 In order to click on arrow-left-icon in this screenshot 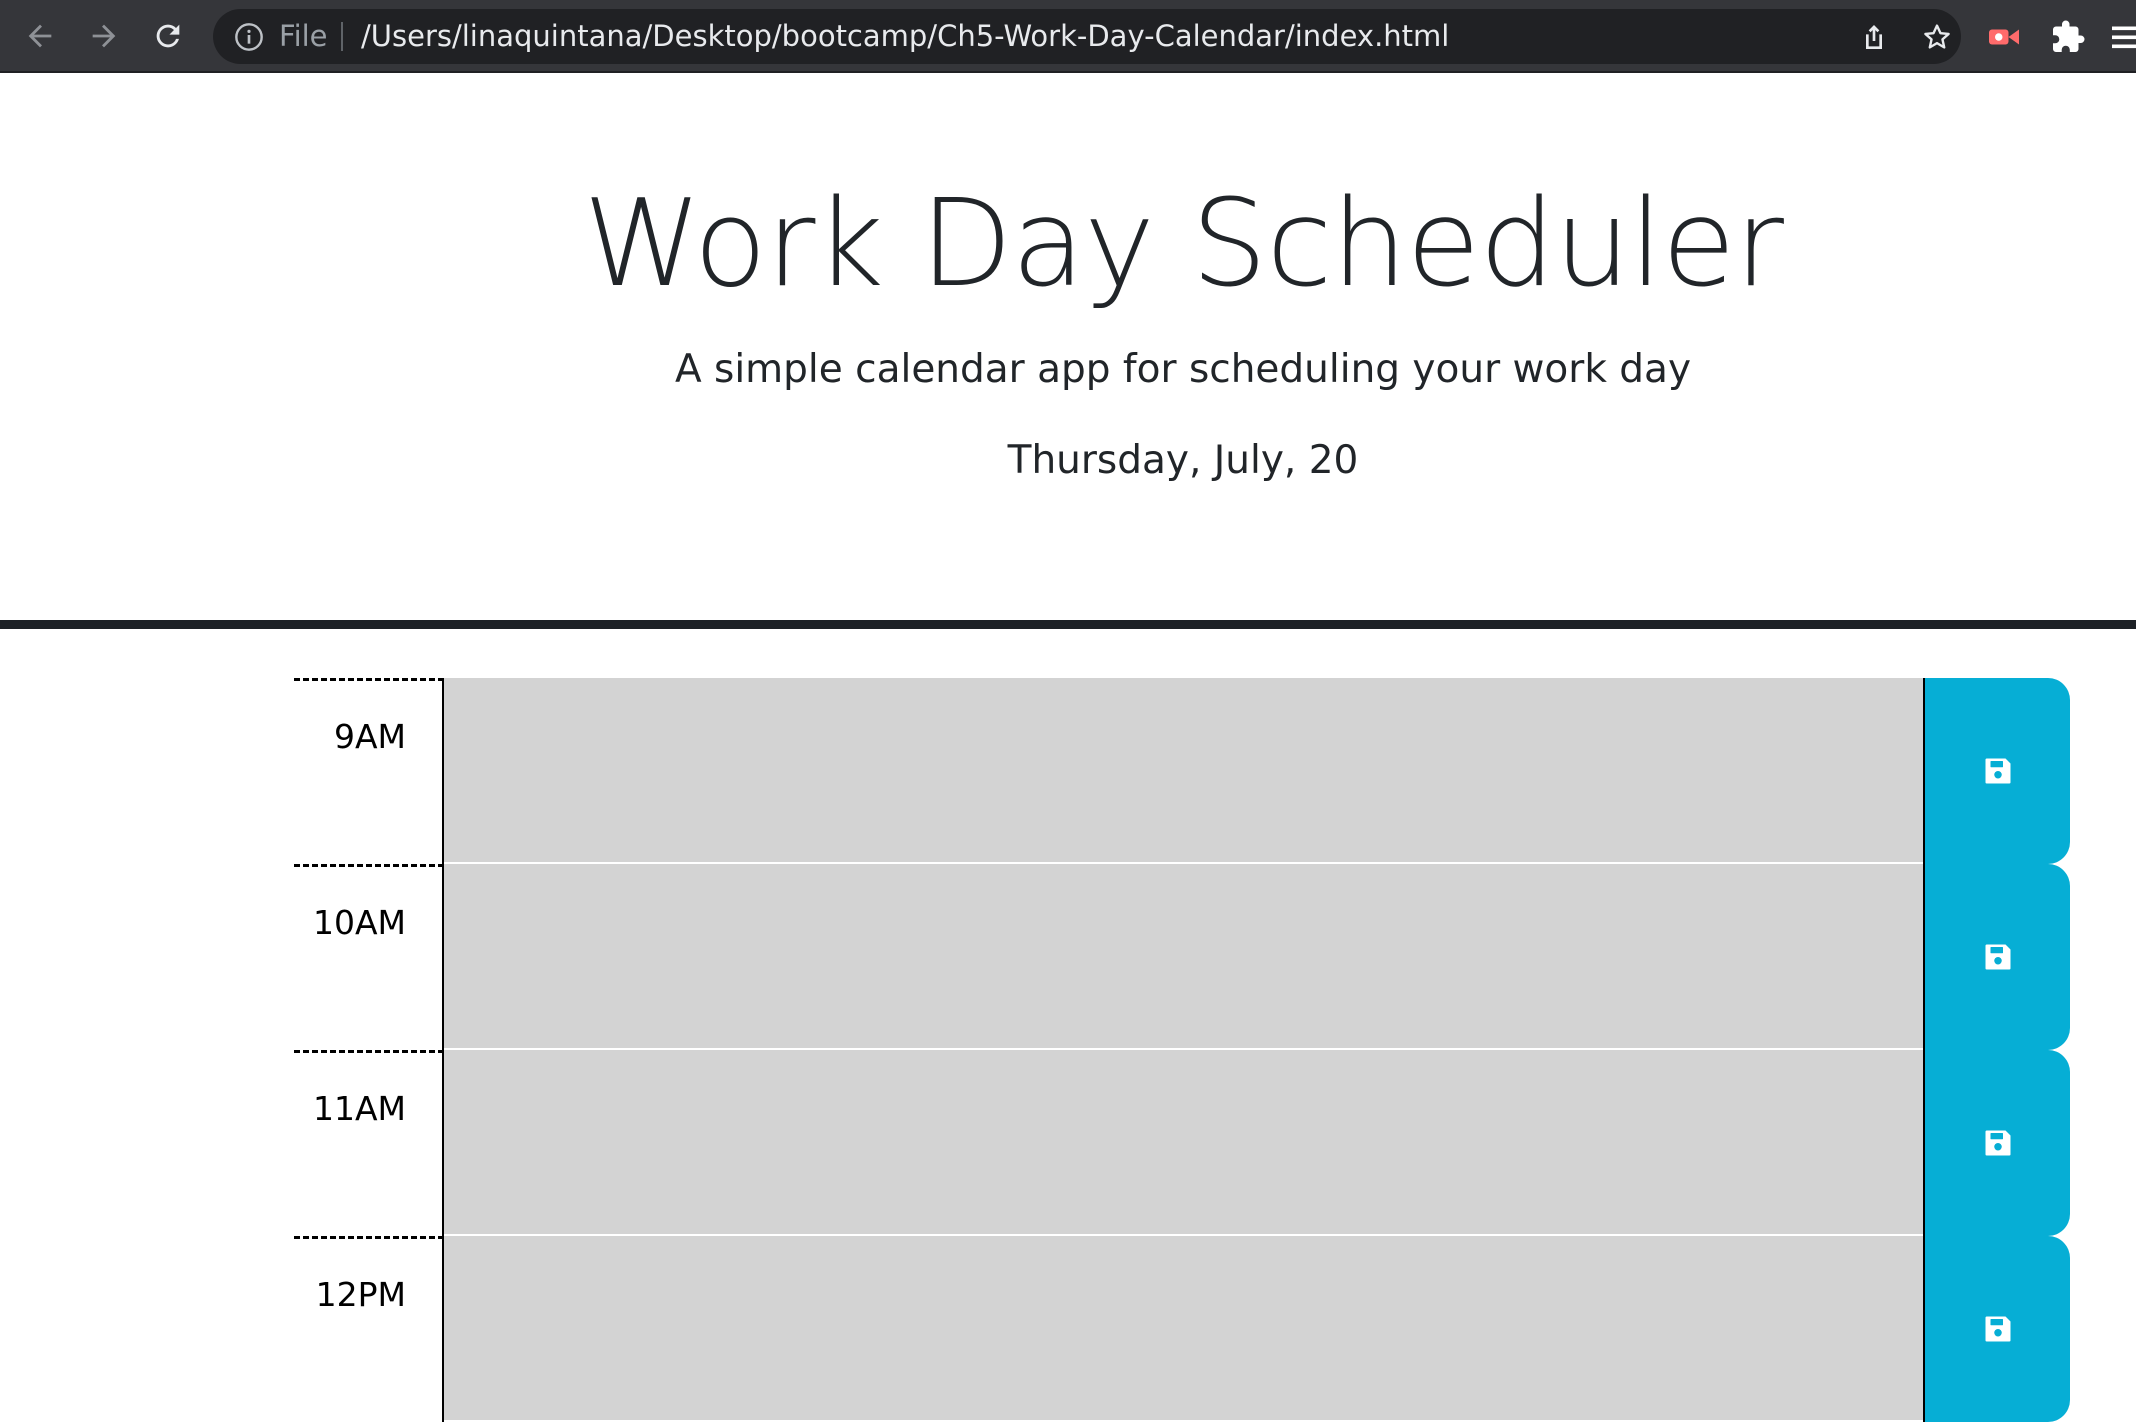, I will do `click(40, 36)`.